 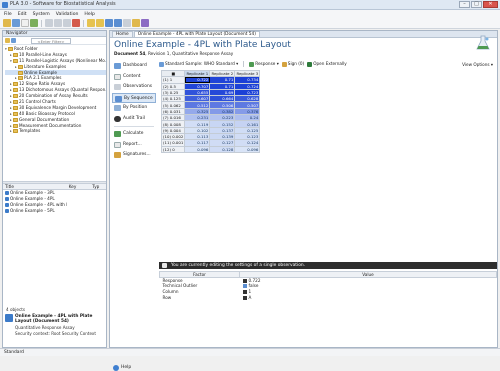 I want to click on tree-item-label: PLA 2.1 Examples, so click(x=43, y=78).